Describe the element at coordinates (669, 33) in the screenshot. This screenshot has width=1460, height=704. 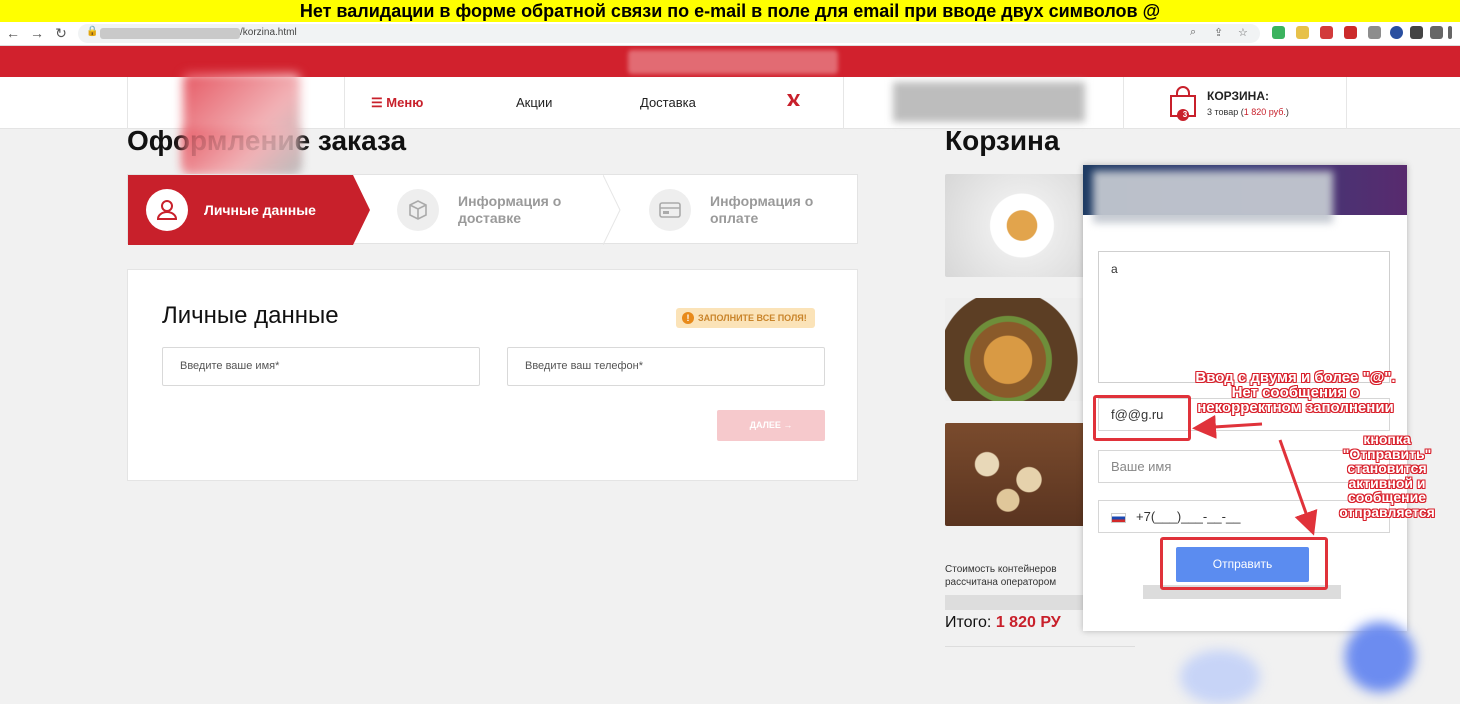
I see `address-bar: 🔒 /korzina.html ⌕ ⇪ ☆` at that location.